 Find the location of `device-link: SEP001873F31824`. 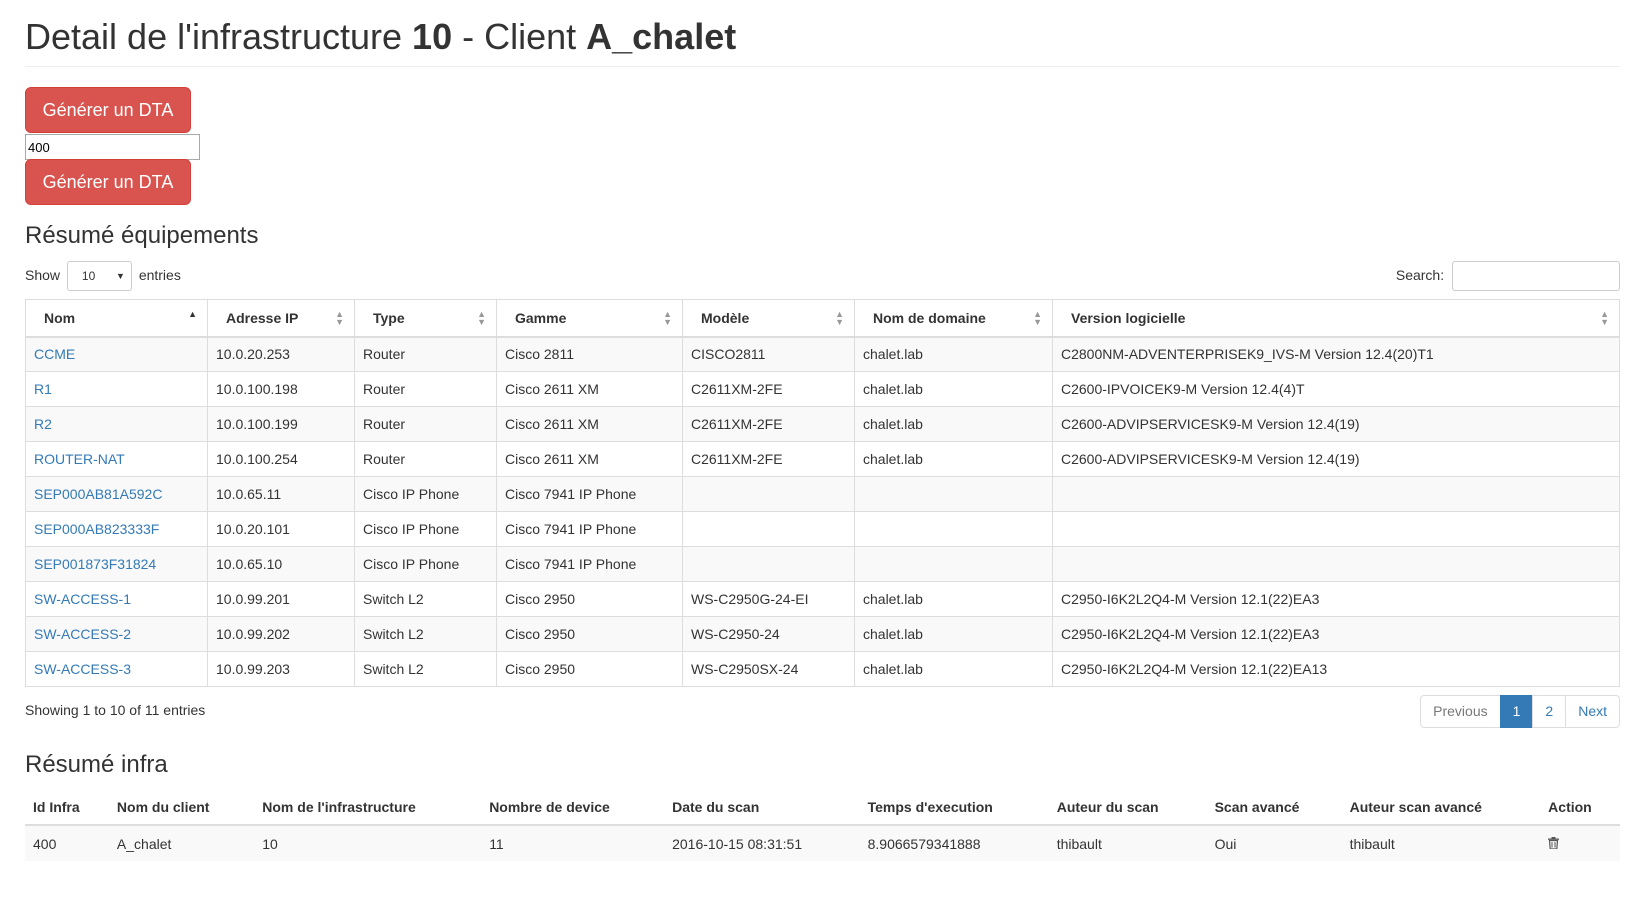

device-link: SEP001873F31824 is located at coordinates (95, 564).